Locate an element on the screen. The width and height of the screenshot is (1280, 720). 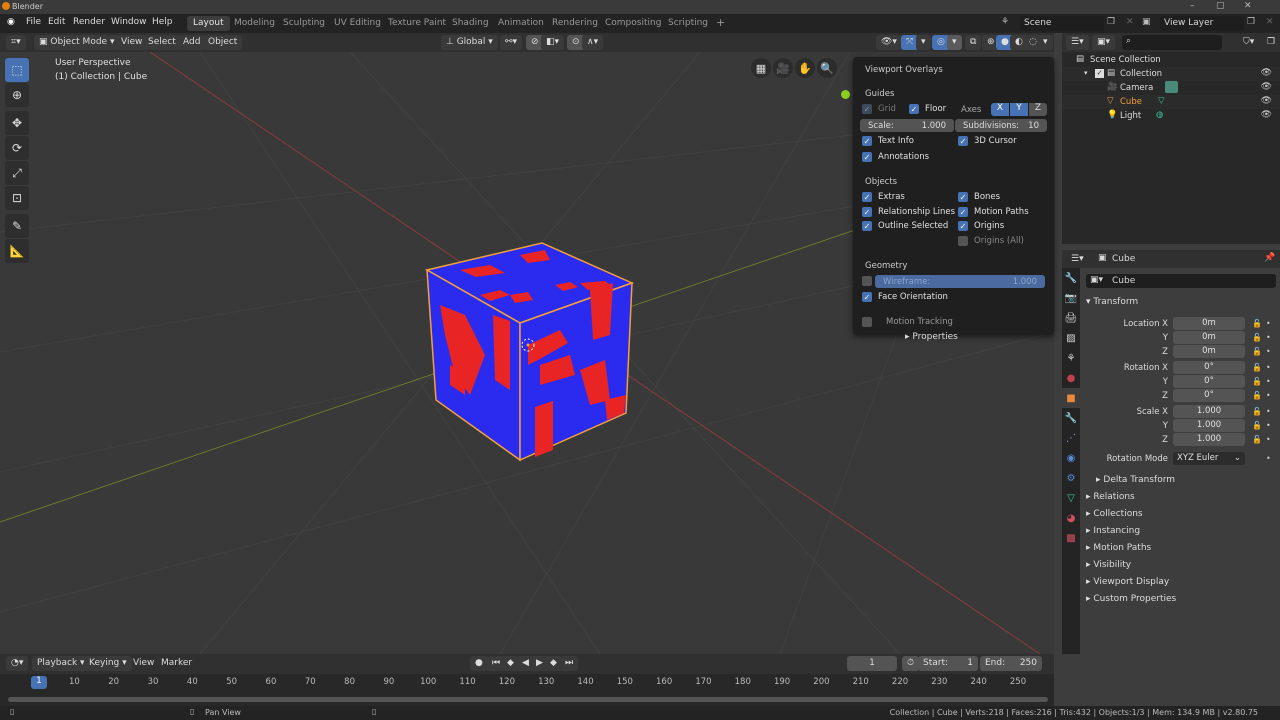
visibility-selector: 👁▾ is located at coordinates (889, 42).